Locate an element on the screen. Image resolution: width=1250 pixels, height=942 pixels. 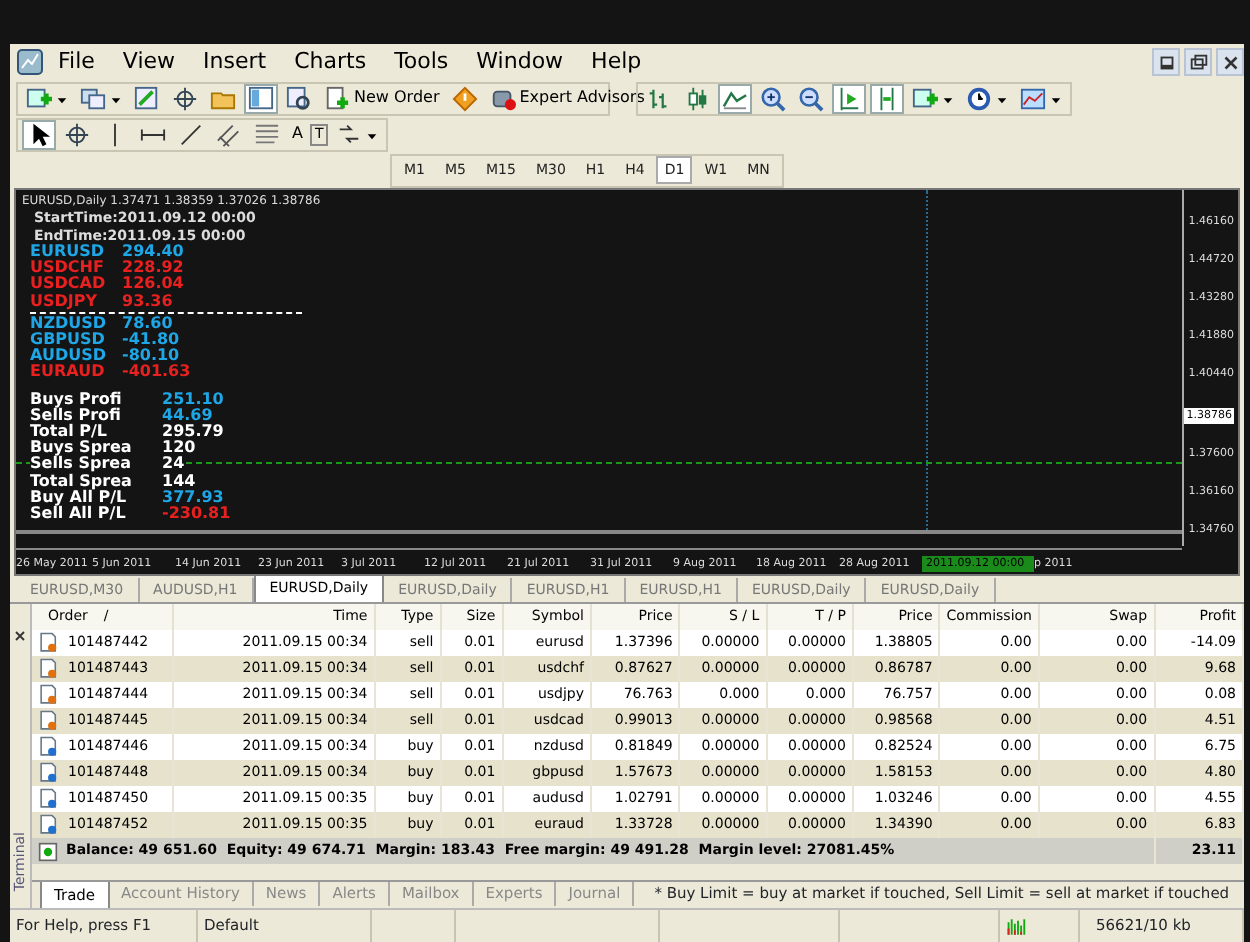
pair-profit: -80.10 is located at coordinates (151, 356).